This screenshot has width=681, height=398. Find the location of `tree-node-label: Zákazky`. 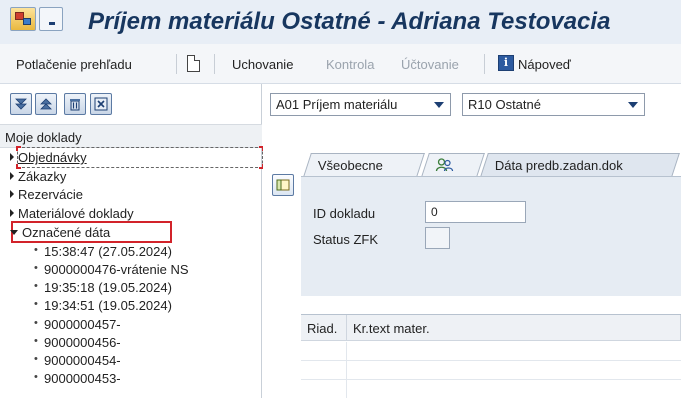

tree-node-label: Zákazky is located at coordinates (42, 176).